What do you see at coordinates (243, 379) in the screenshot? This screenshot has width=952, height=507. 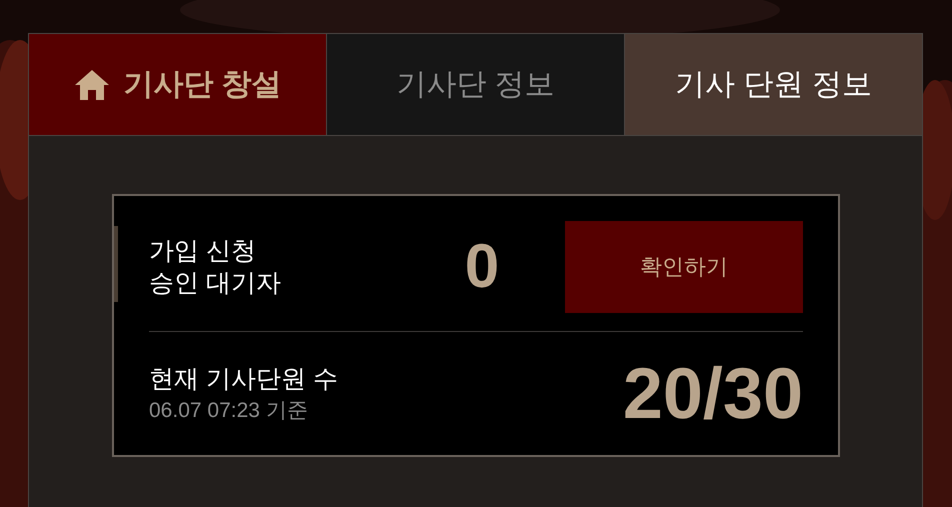 I see `members-label: 현재 기사단원 수` at bounding box center [243, 379].